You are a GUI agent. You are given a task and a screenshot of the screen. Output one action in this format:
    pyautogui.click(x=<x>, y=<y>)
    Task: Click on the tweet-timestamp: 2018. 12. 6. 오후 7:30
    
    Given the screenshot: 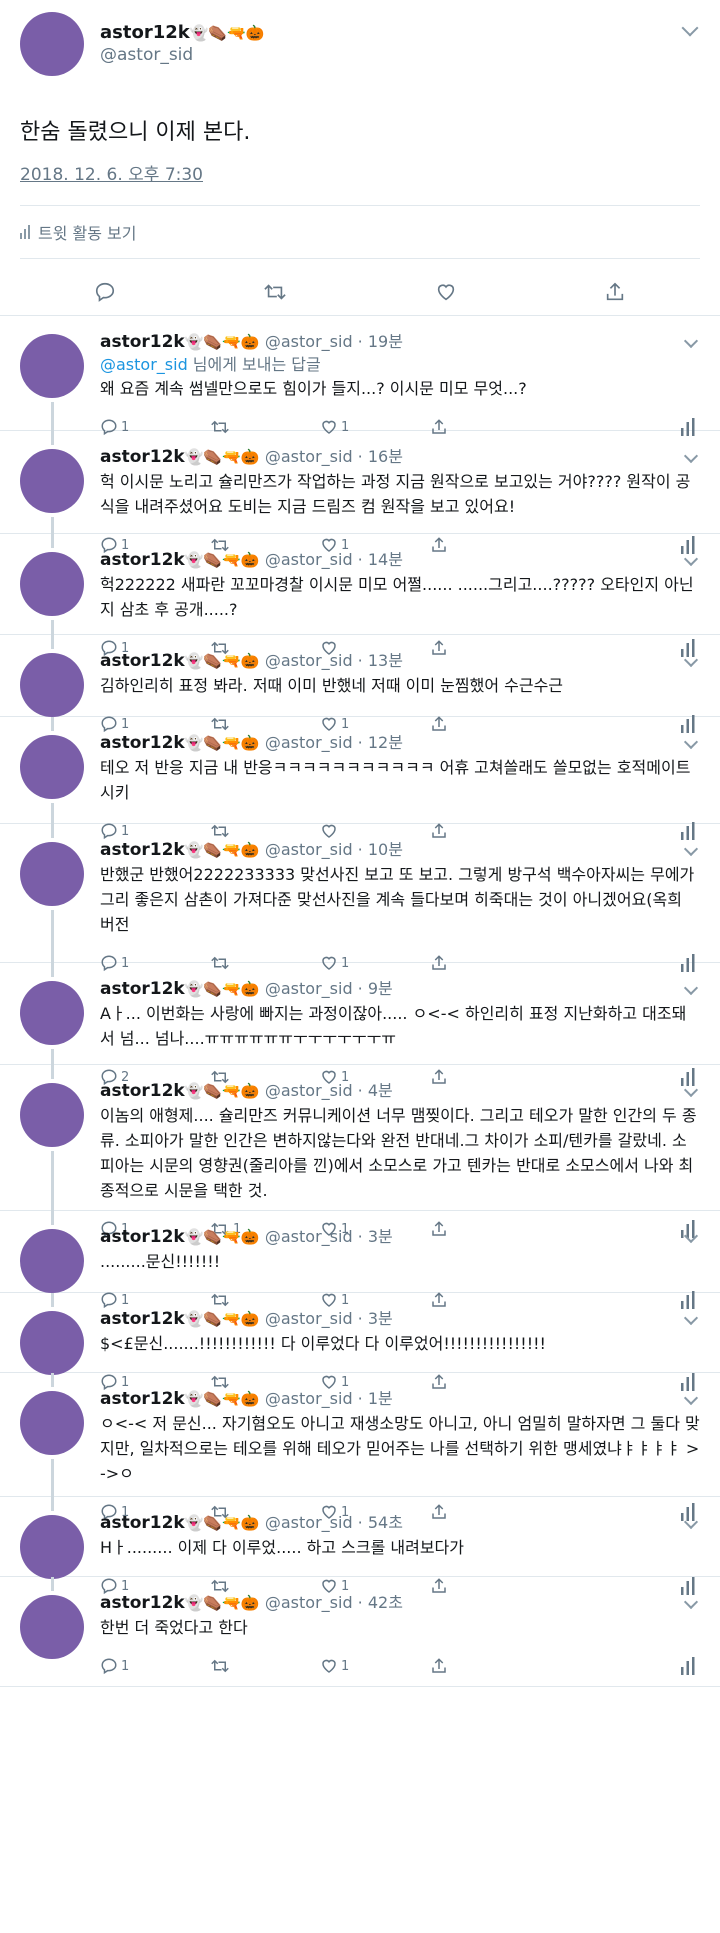 What is the action you would take?
    pyautogui.click(x=360, y=172)
    